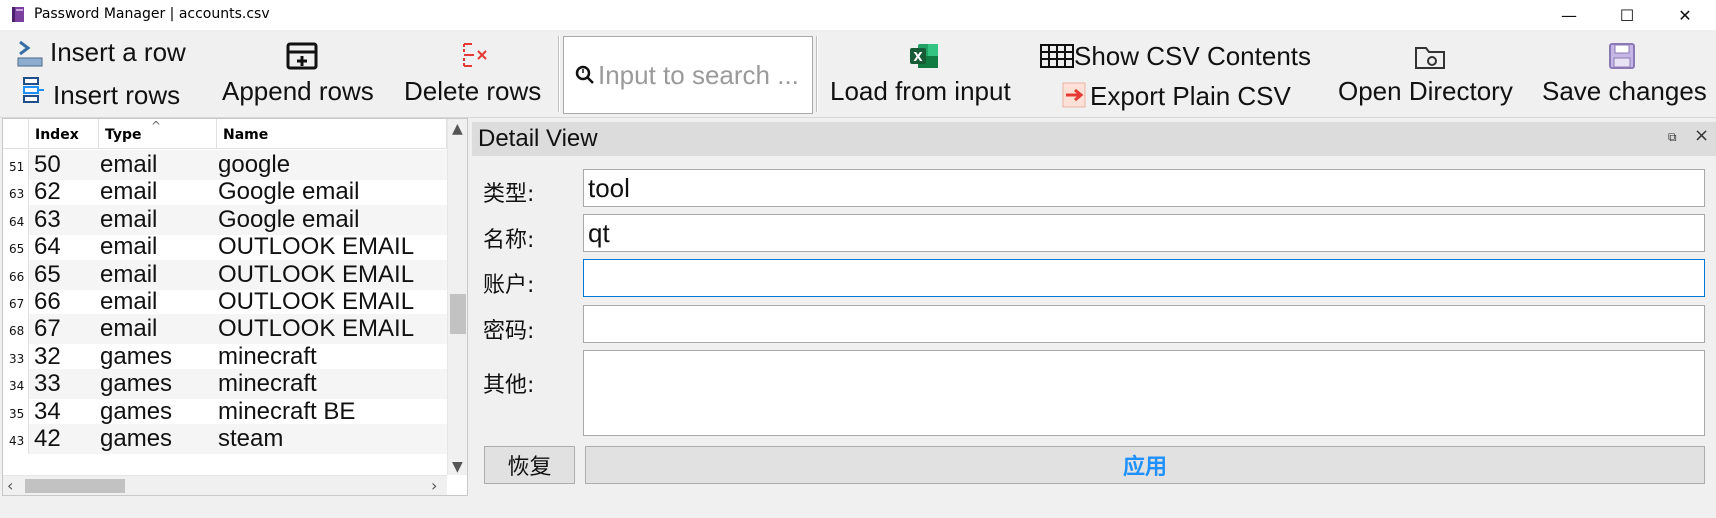  Describe the element at coordinates (33, 90) in the screenshot. I see `insert-rows-icon` at that location.